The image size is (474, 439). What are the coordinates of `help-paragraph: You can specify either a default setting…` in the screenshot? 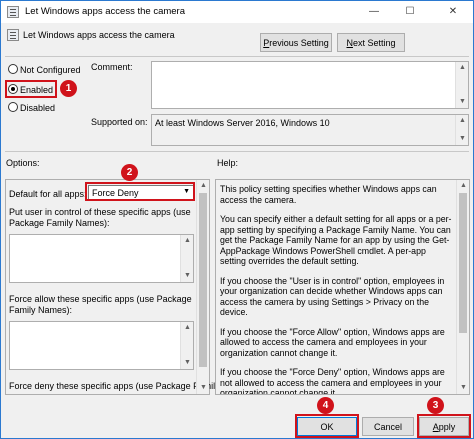 It's located at (336, 240).